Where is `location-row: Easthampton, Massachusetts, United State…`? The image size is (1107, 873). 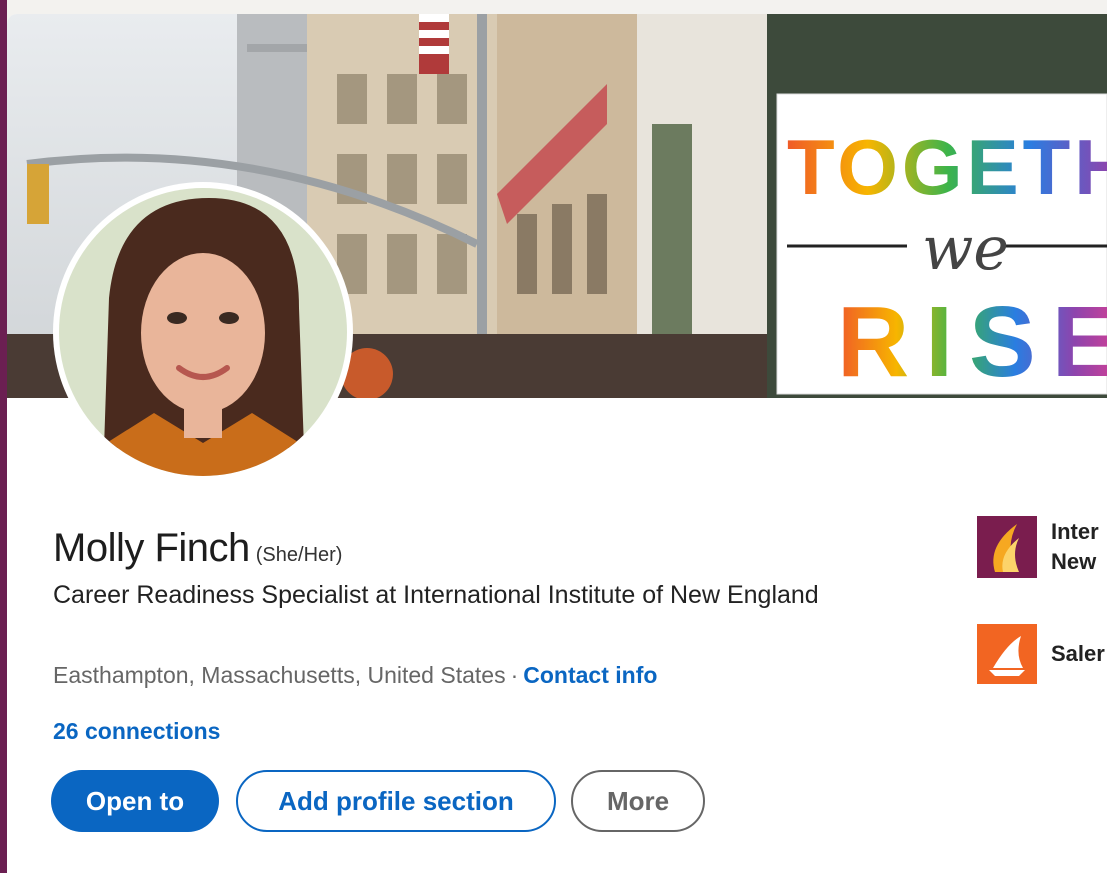
location-row: Easthampton, Massachusetts, United State… is located at coordinates (355, 675).